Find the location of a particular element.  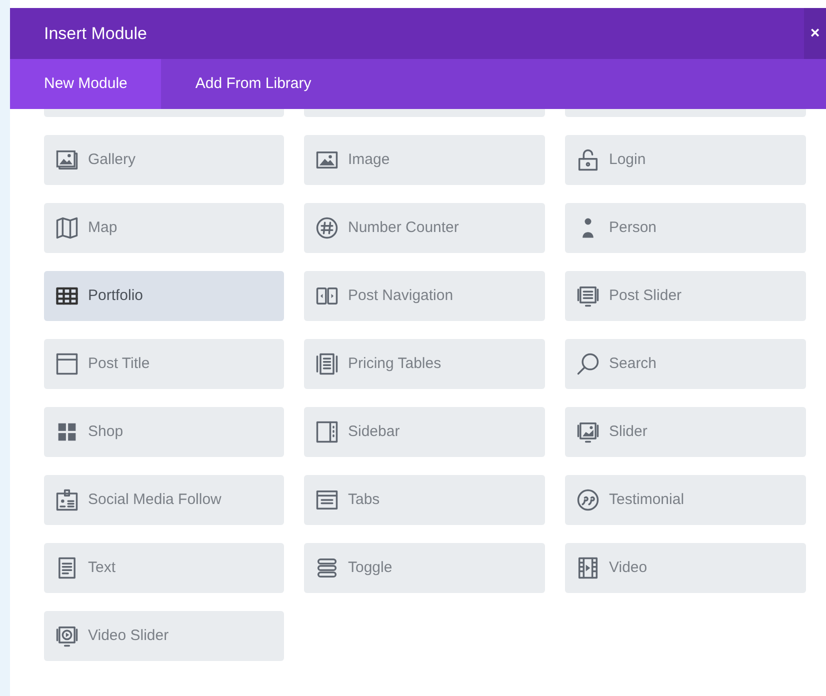

module-button: Social Media Follow is located at coordinates (164, 500).